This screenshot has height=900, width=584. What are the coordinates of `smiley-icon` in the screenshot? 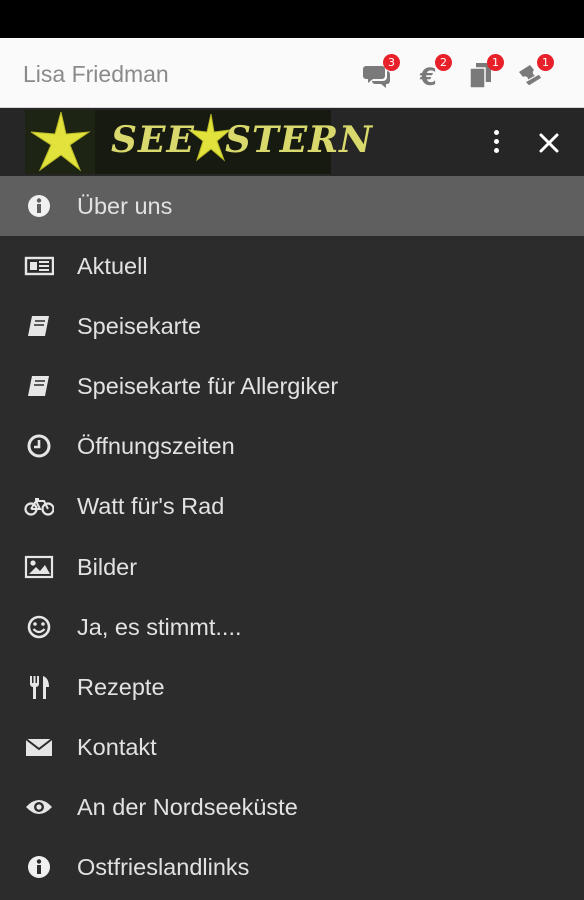 It's located at (39, 627).